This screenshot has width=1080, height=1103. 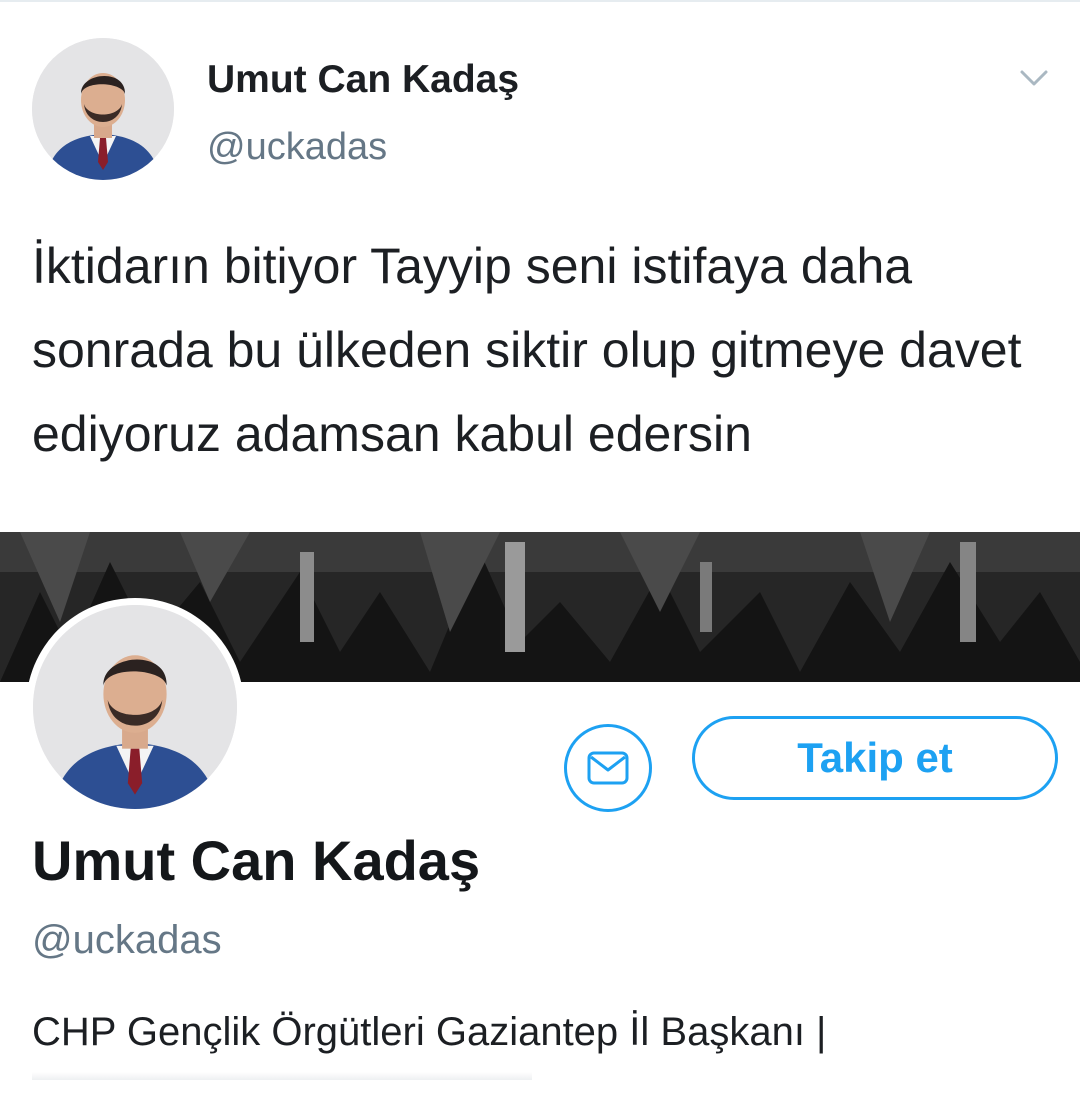 I want to click on bio-cutoff-line, so click(x=282, y=1076).